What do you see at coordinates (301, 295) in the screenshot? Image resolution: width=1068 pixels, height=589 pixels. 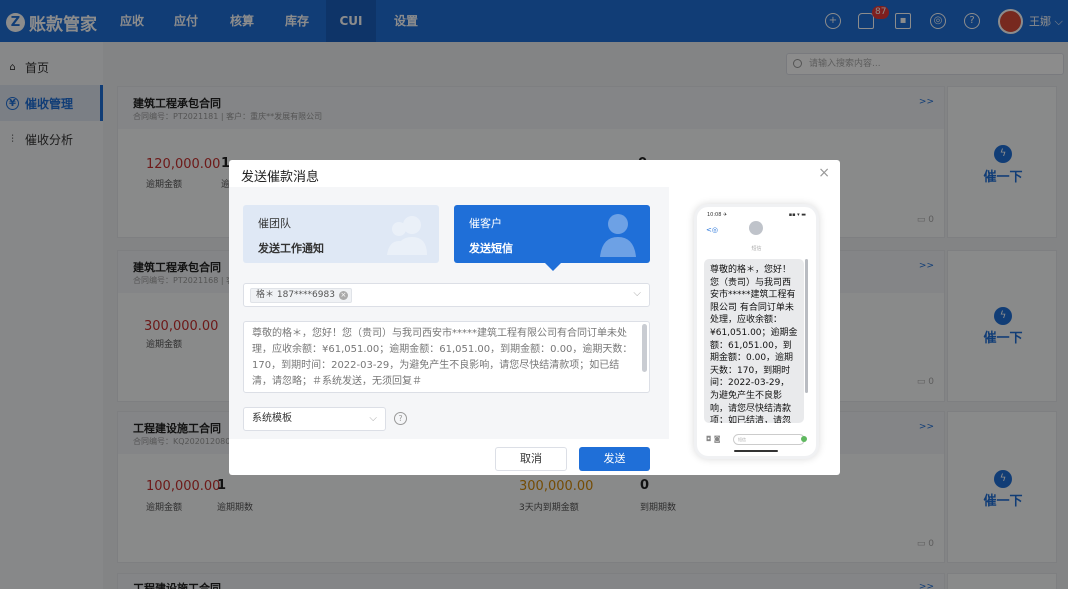 I see `recipient-tag: 格＊ 187****6983 ×` at bounding box center [301, 295].